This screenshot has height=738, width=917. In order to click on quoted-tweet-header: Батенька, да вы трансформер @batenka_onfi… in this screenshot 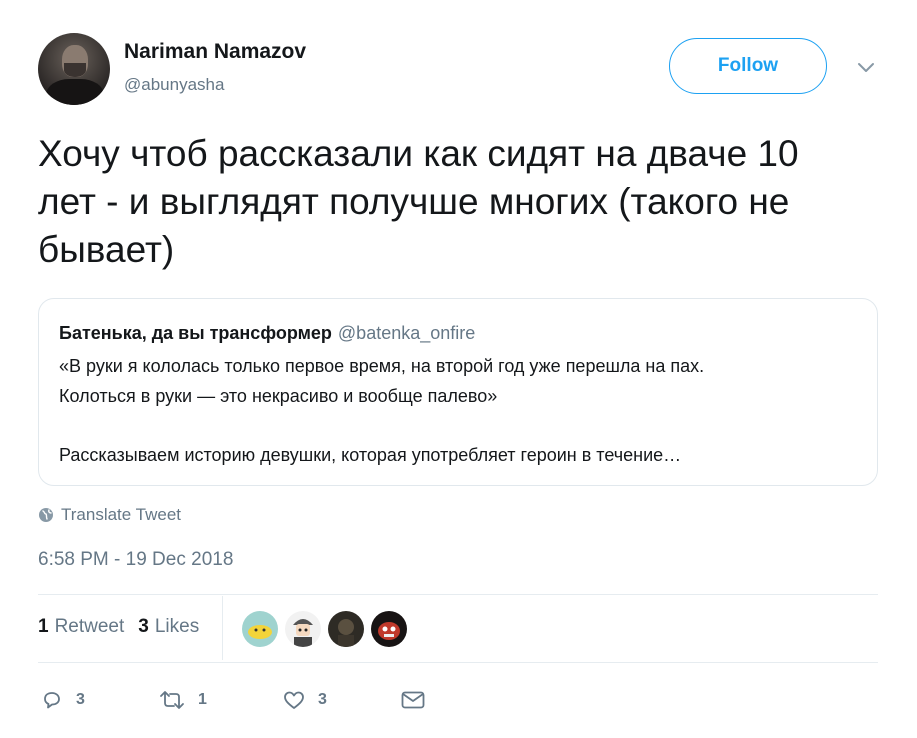, I will do `click(267, 333)`.